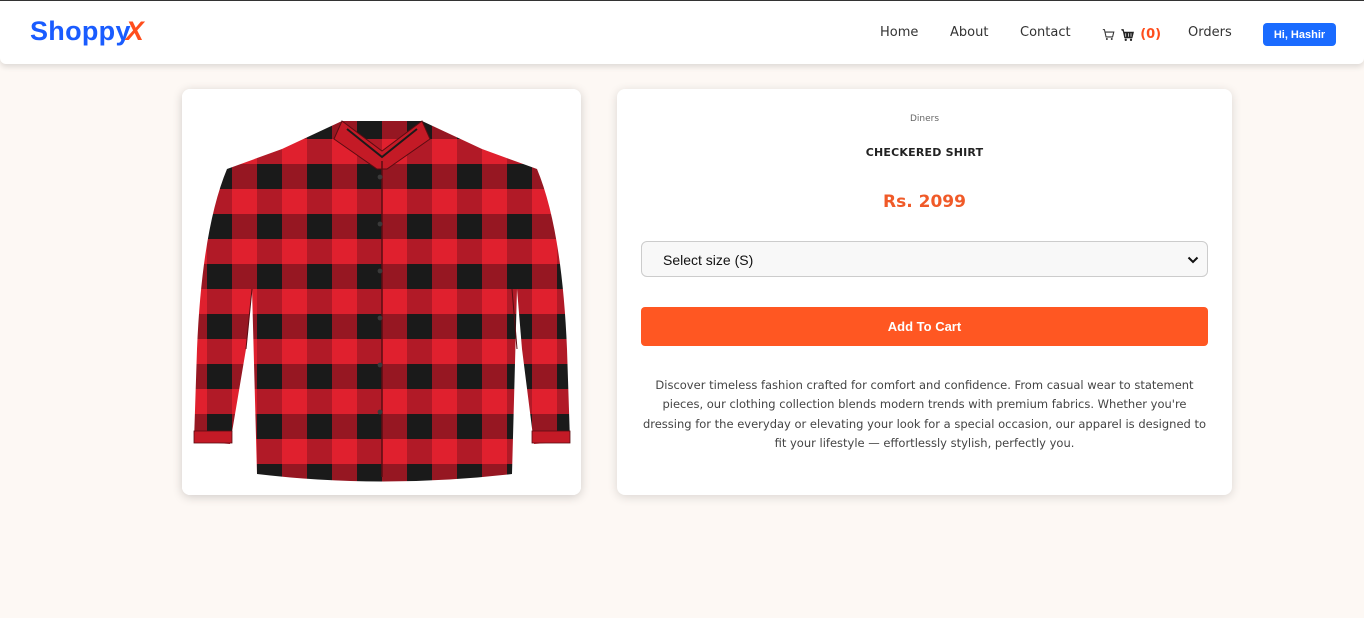 The height and width of the screenshot is (618, 1364). I want to click on nav-home-link: Home, so click(899, 32).